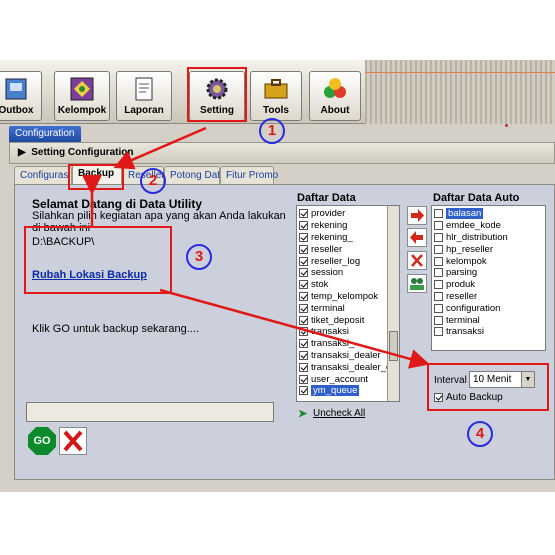 The height and width of the screenshot is (555, 555). What do you see at coordinates (488, 238) in the screenshot?
I see `auto-backup-item: hlr_distribution` at bounding box center [488, 238].